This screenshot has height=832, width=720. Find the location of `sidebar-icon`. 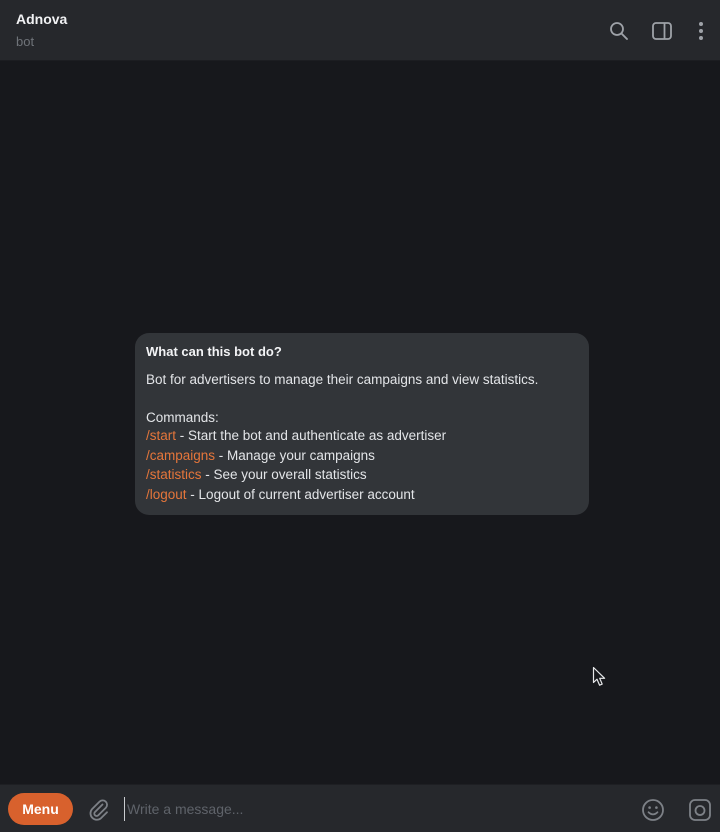

sidebar-icon is located at coordinates (662, 31).